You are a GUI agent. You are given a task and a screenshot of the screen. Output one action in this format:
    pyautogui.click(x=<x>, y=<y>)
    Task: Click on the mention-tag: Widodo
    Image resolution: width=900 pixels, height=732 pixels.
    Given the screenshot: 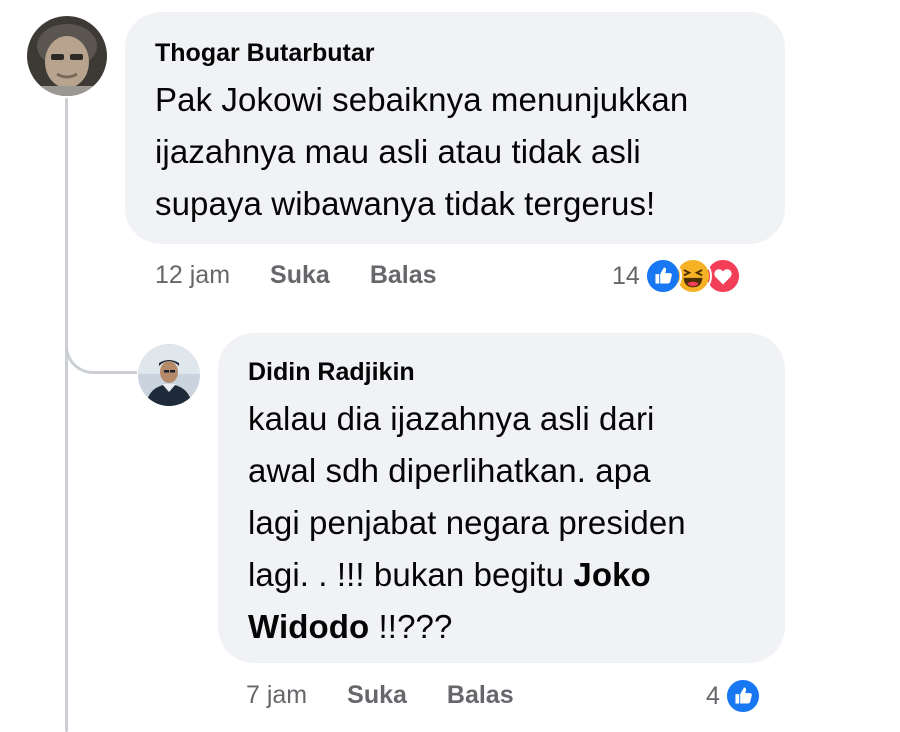 What is the action you would take?
    pyautogui.click(x=308, y=626)
    